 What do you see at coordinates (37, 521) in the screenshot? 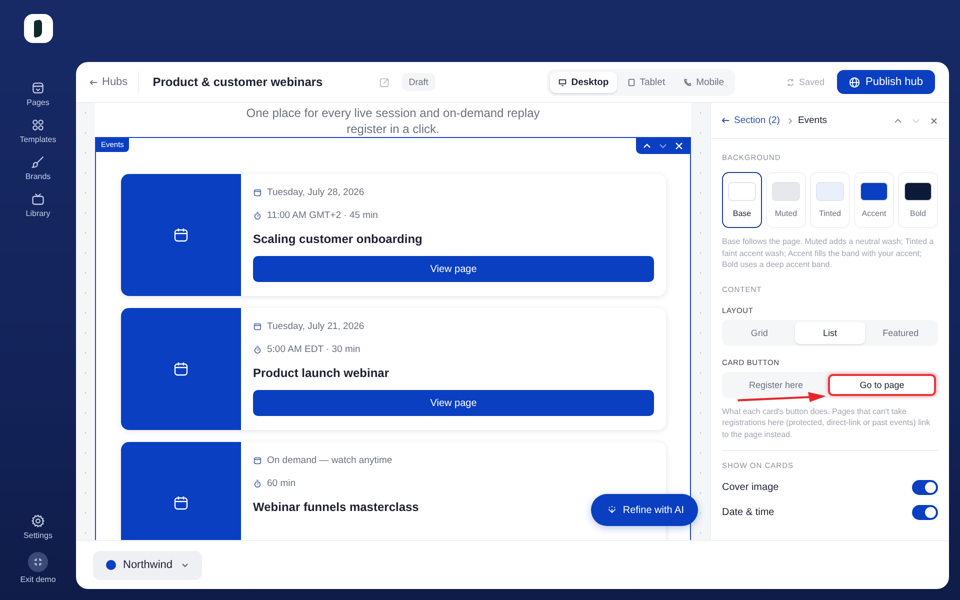
I see `settings-icon` at bounding box center [37, 521].